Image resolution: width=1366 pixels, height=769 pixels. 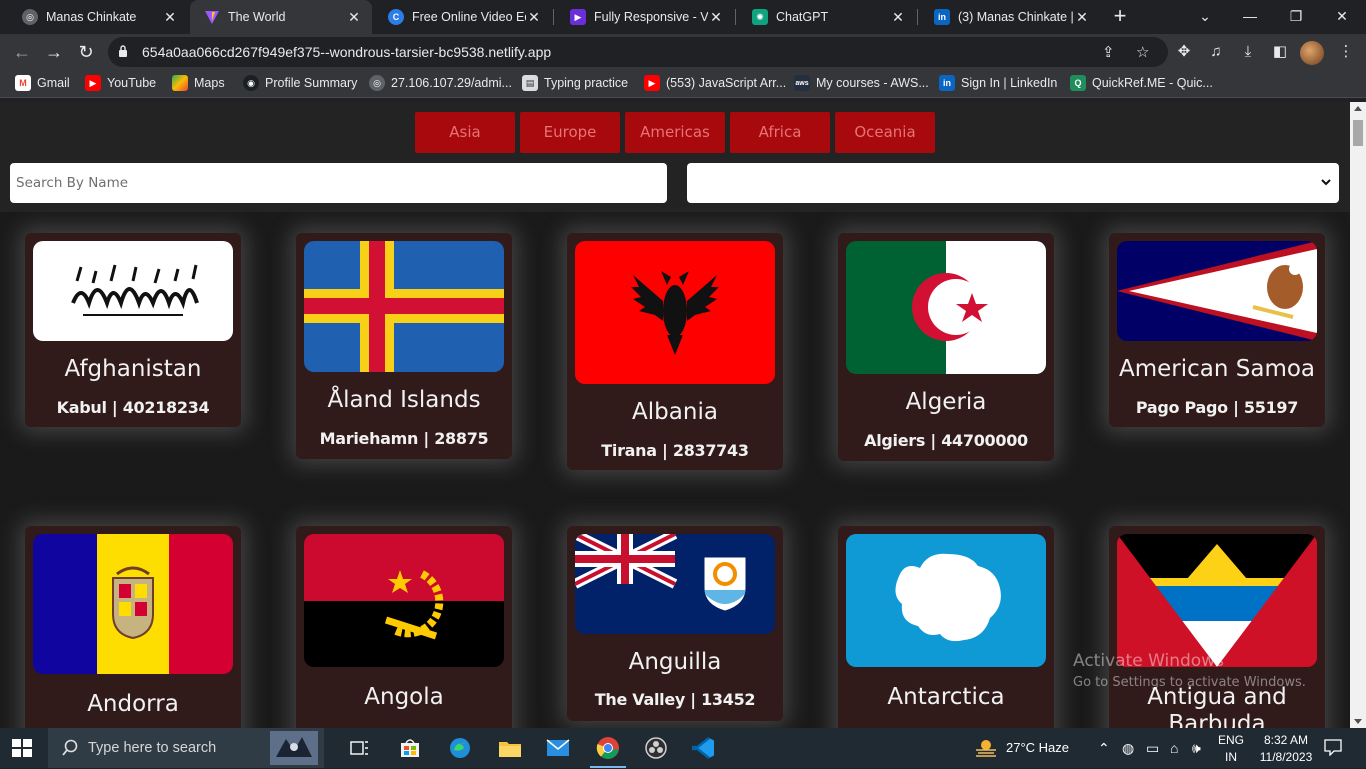 What do you see at coordinates (1342, 17) in the screenshot?
I see `close-window-button: ✕` at bounding box center [1342, 17].